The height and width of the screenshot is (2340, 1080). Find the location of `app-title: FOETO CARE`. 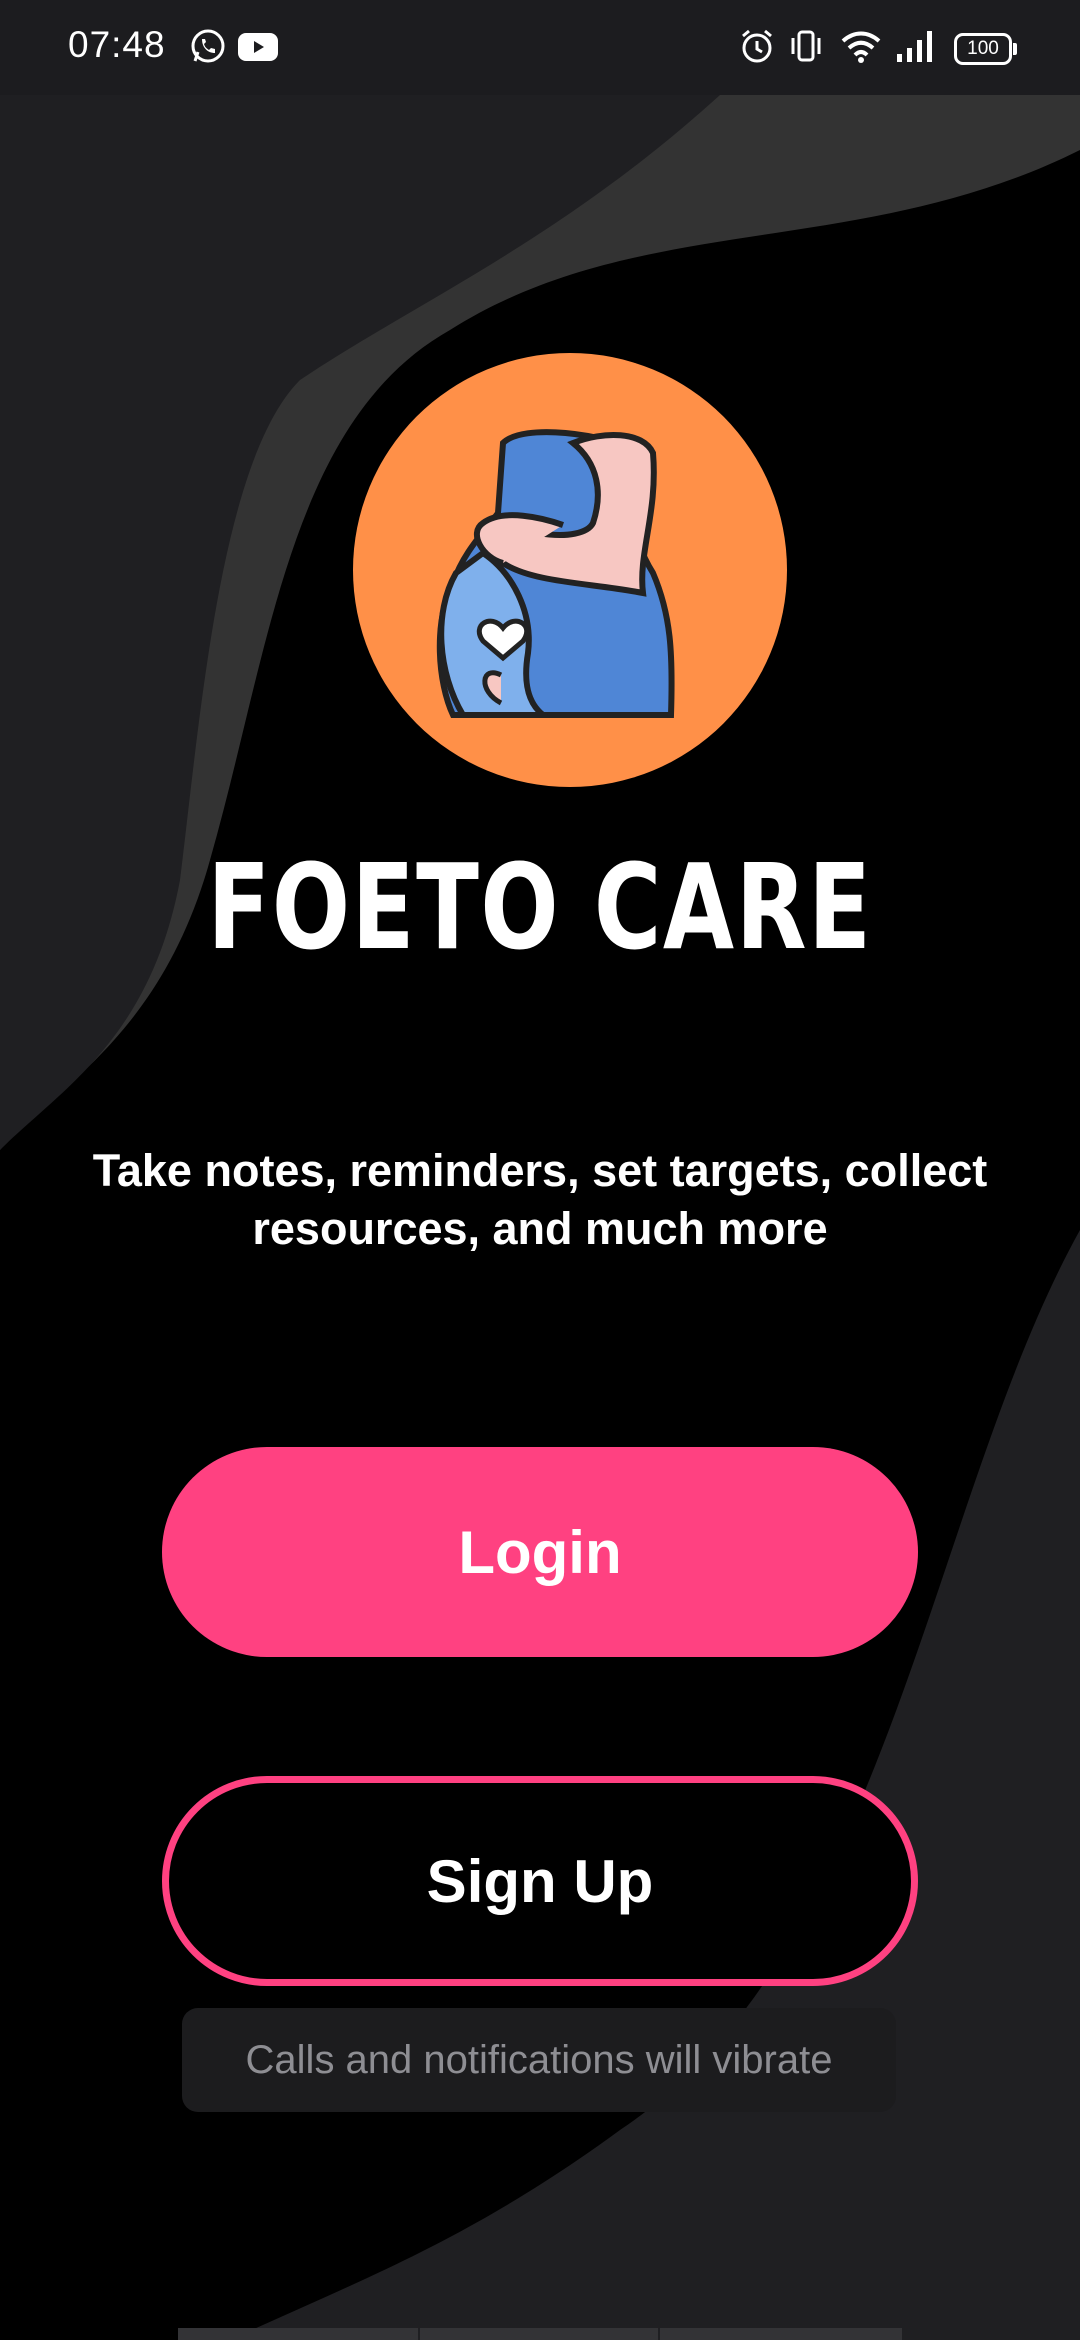

app-title: FOETO CARE is located at coordinates (540, 907).